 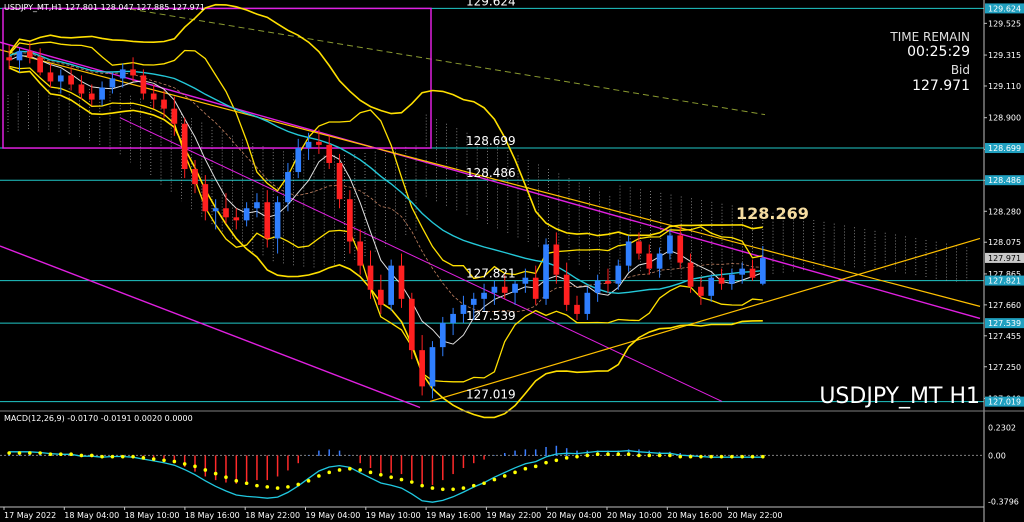 What do you see at coordinates (30, 515) in the screenshot?
I see `time-tick-label: 17 May 2022` at bounding box center [30, 515].